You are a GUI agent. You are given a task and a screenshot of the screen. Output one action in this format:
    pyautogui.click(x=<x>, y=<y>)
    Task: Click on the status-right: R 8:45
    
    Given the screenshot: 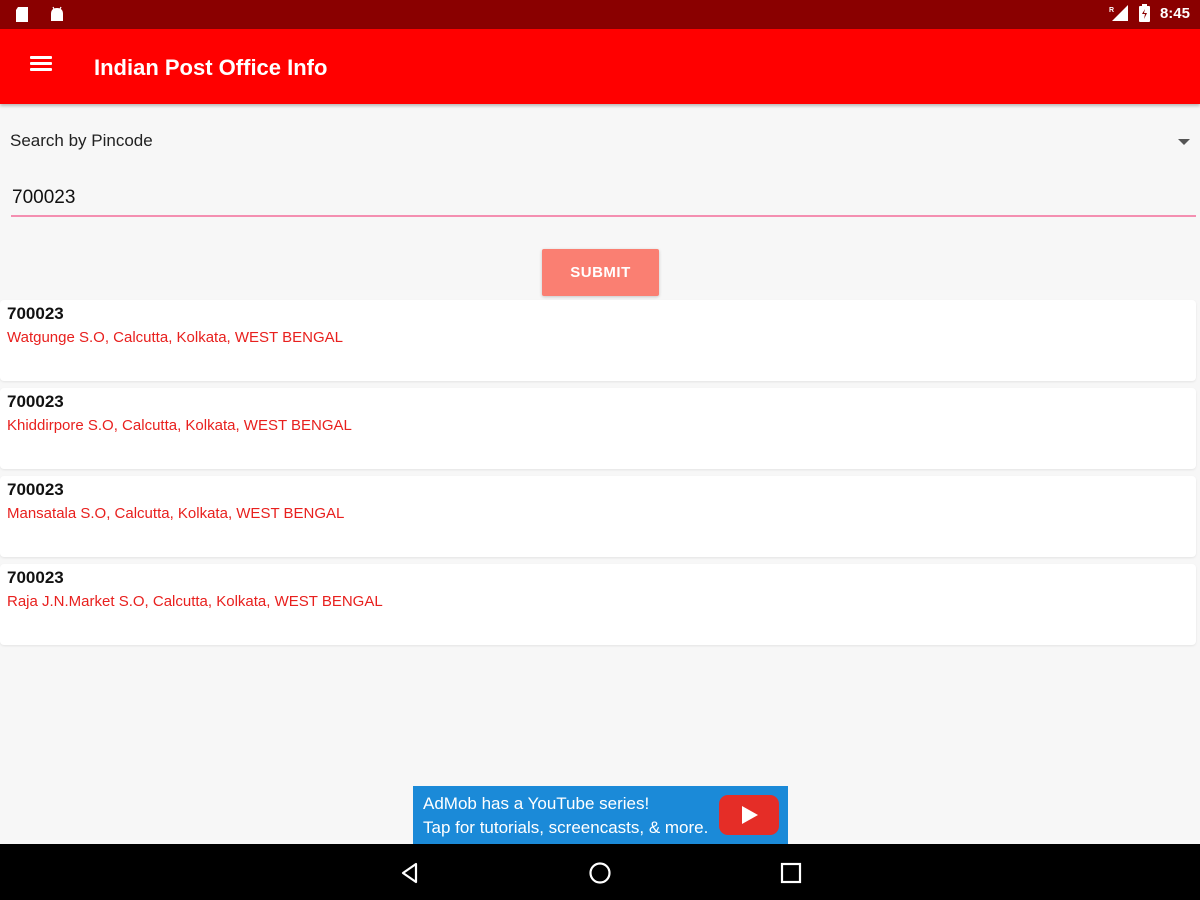 What is the action you would take?
    pyautogui.click(x=1149, y=13)
    